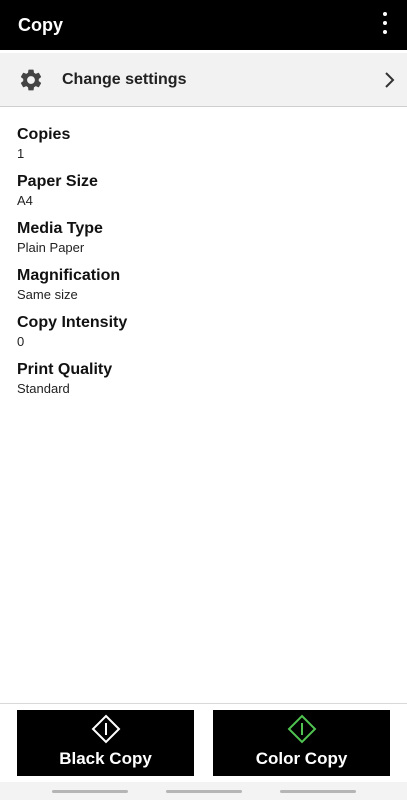 The height and width of the screenshot is (800, 407). Describe the element at coordinates (124, 79) in the screenshot. I see `change-settings-label: Change settings` at that location.